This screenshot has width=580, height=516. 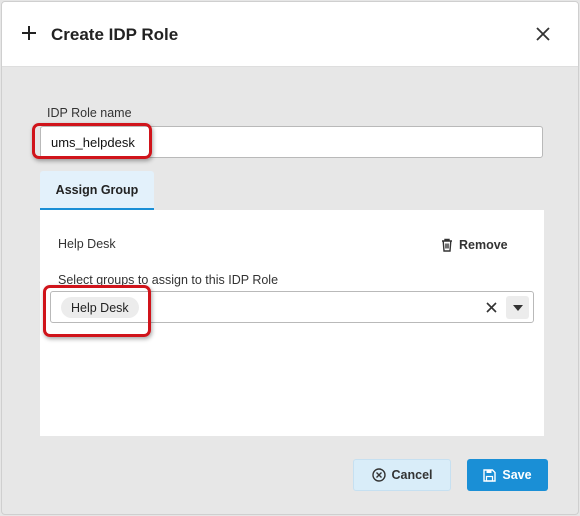 What do you see at coordinates (87, 244) in the screenshot?
I see `group-name: Help Desk` at bounding box center [87, 244].